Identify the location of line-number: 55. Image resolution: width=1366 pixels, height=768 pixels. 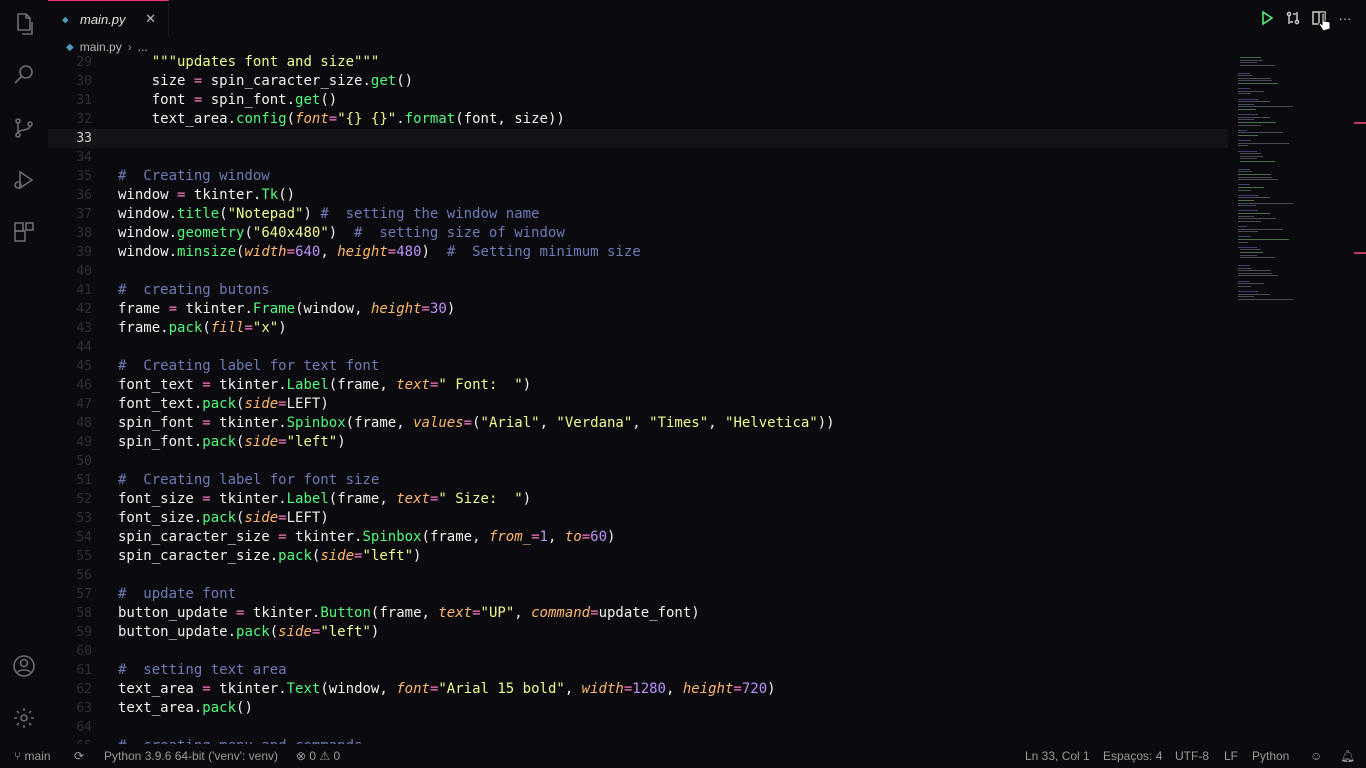
(84, 556).